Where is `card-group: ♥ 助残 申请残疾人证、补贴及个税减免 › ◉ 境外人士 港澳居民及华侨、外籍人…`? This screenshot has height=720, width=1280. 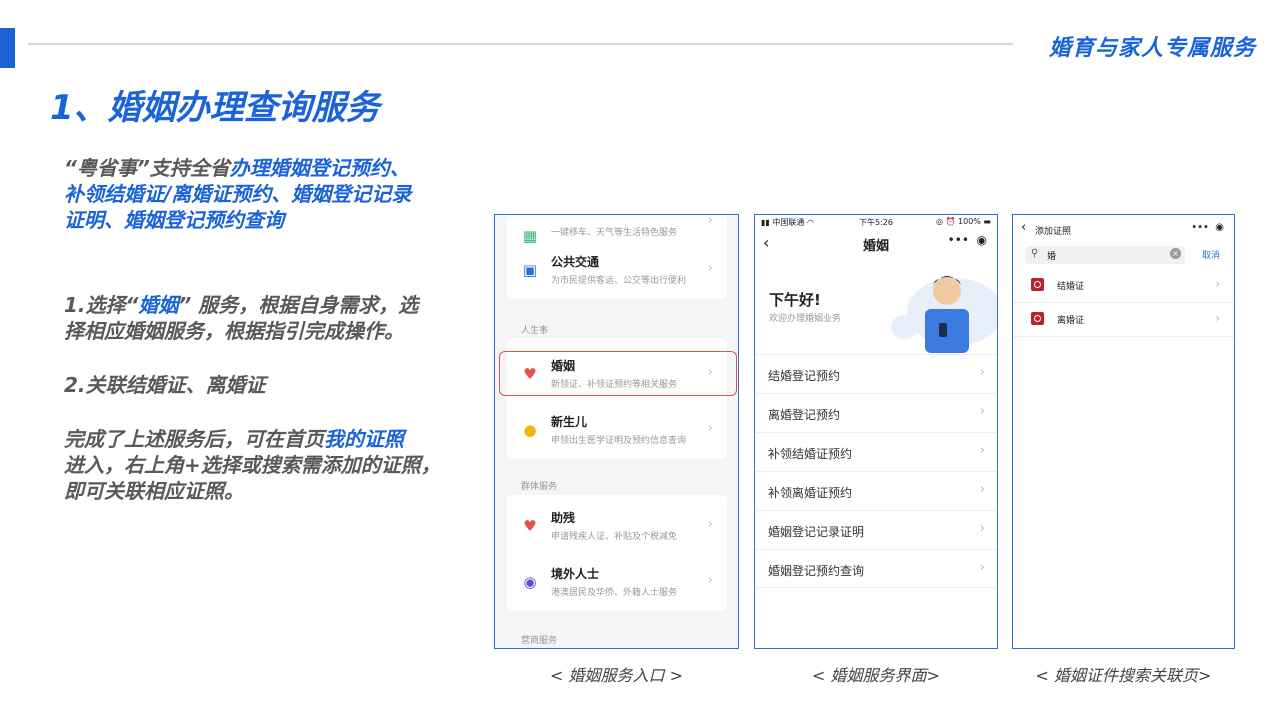 card-group: ♥ 助残 申请残疾人证、补贴及个税减免 › ◉ 境外人士 港澳居民及华侨、外籍人… is located at coordinates (617, 553).